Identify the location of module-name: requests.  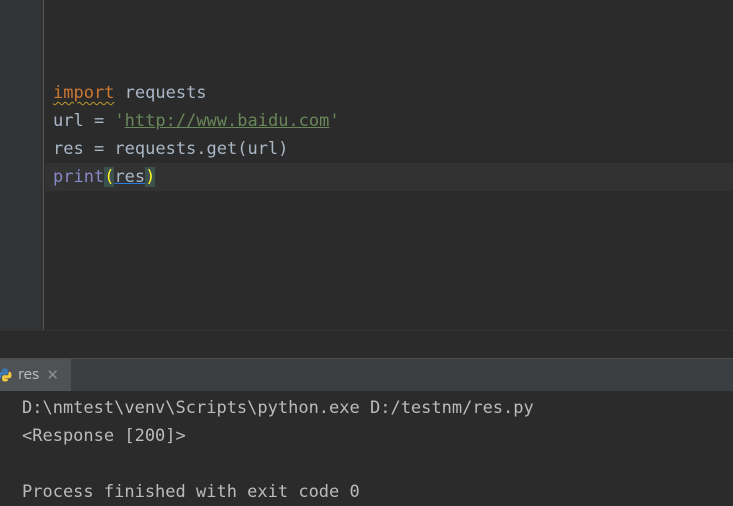
(160, 93).